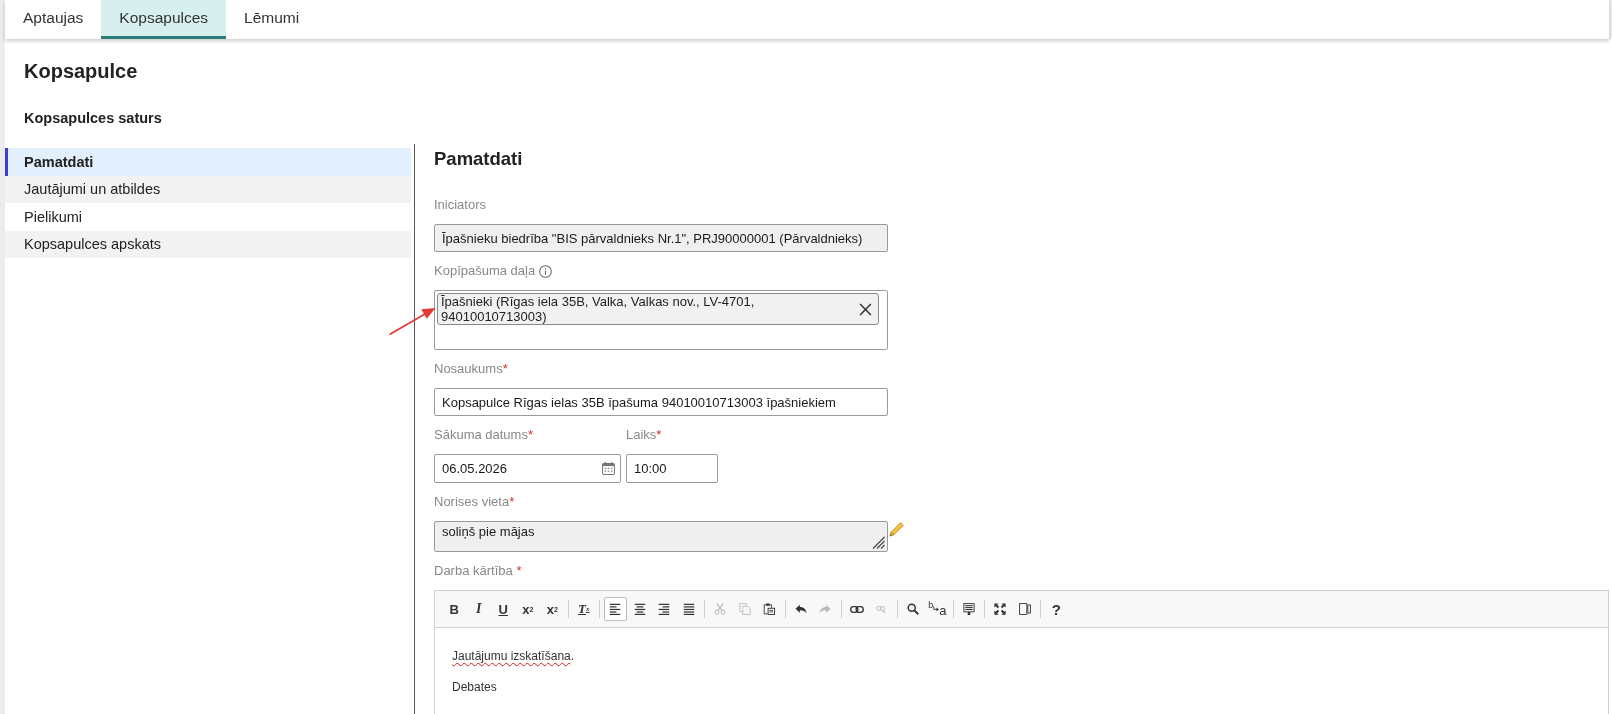 This screenshot has height=714, width=1612. Describe the element at coordinates (475, 687) in the screenshot. I see `editor-paragraph: Debates` at that location.